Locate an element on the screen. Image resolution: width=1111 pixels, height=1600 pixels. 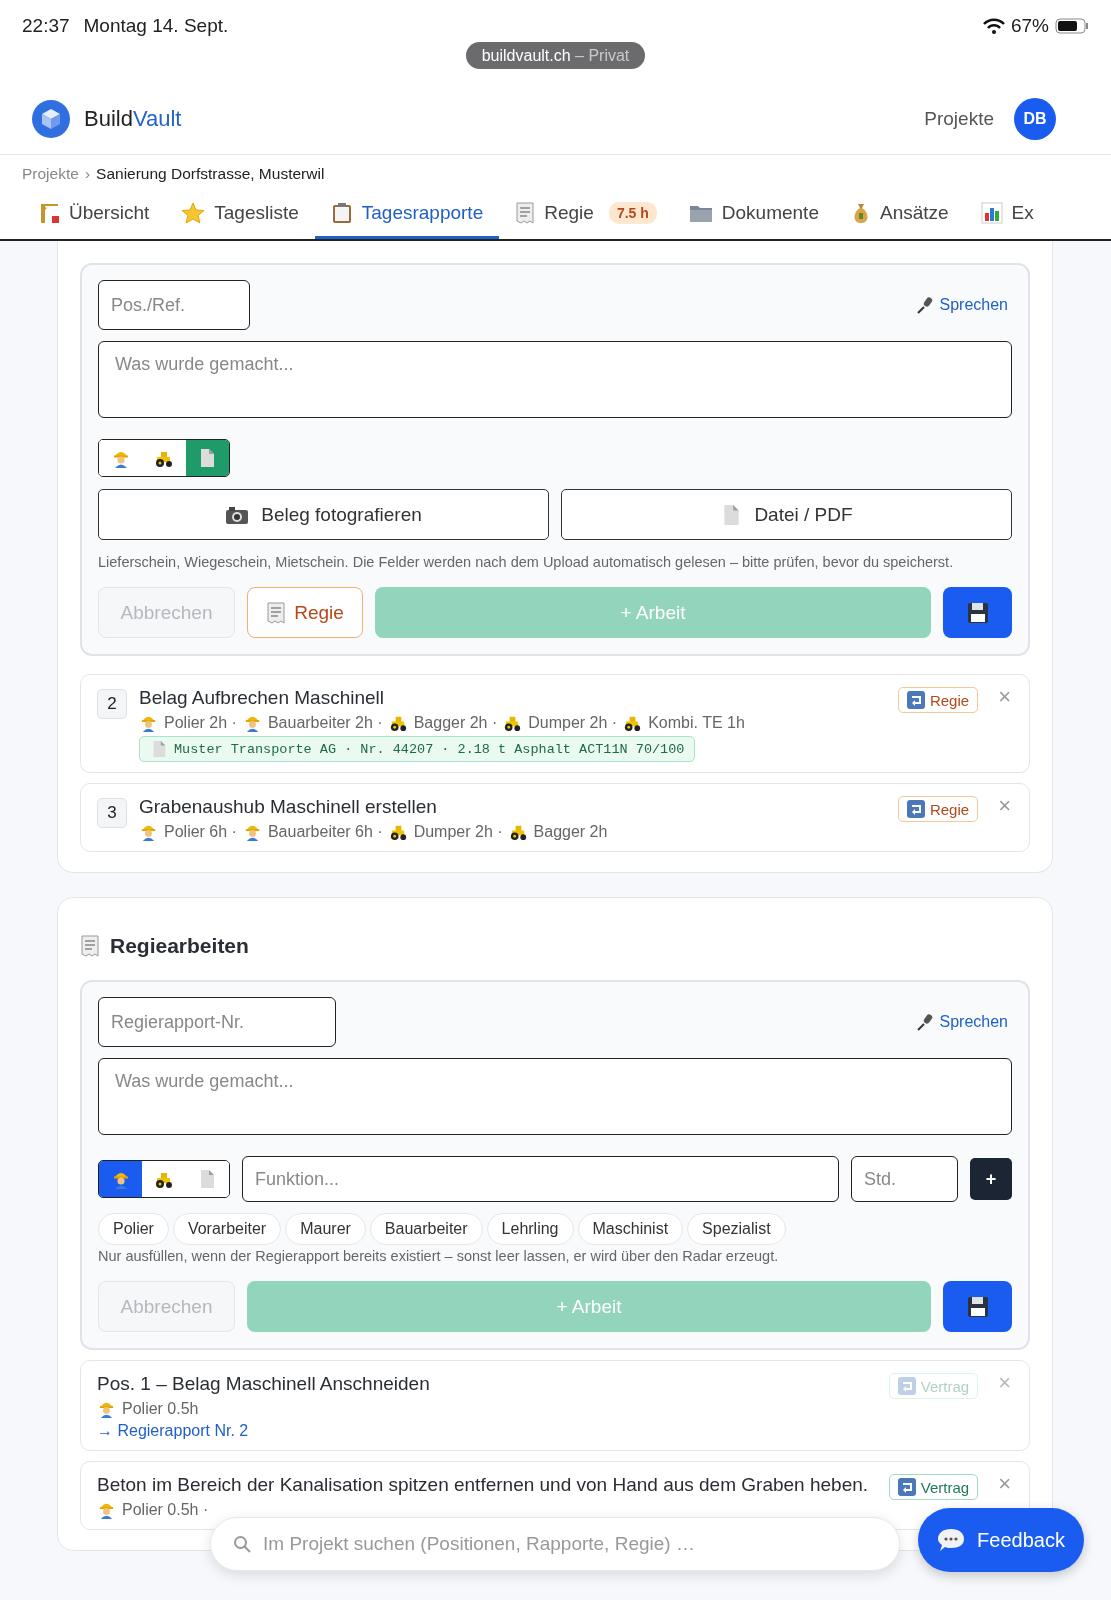
file-button: Datei / PDF is located at coordinates (786, 514).